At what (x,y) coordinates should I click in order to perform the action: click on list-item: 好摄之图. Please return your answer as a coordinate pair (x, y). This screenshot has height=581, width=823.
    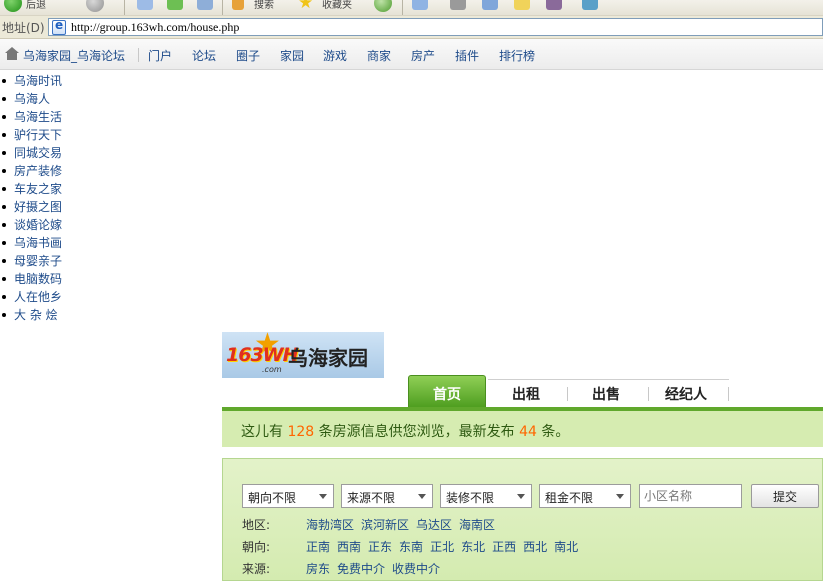
    Looking at the image, I should click on (31, 207).